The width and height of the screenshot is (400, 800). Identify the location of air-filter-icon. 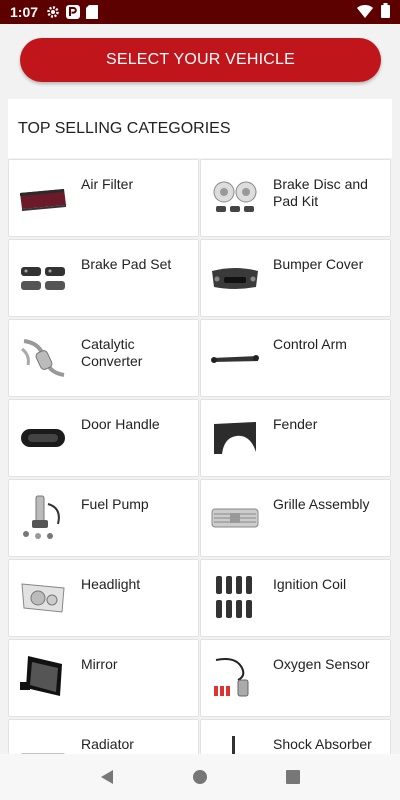
(43, 198).